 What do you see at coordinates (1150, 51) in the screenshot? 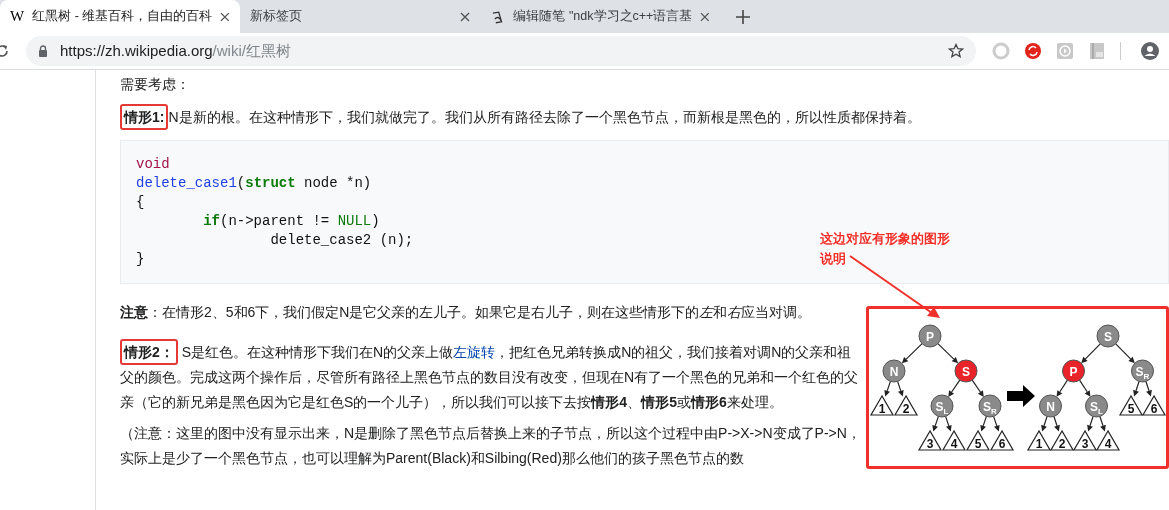
I see `profile-avatar-icon` at bounding box center [1150, 51].